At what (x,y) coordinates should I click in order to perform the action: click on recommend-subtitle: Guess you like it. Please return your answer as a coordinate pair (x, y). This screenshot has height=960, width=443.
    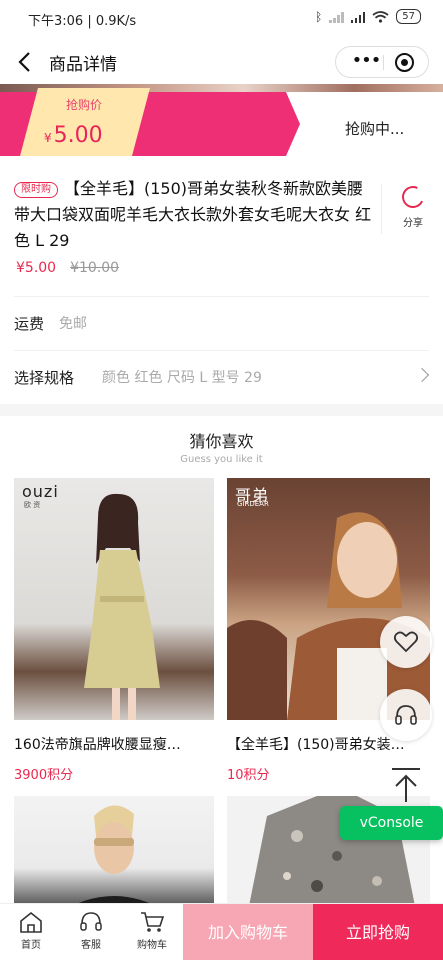
    Looking at the image, I should click on (221, 459).